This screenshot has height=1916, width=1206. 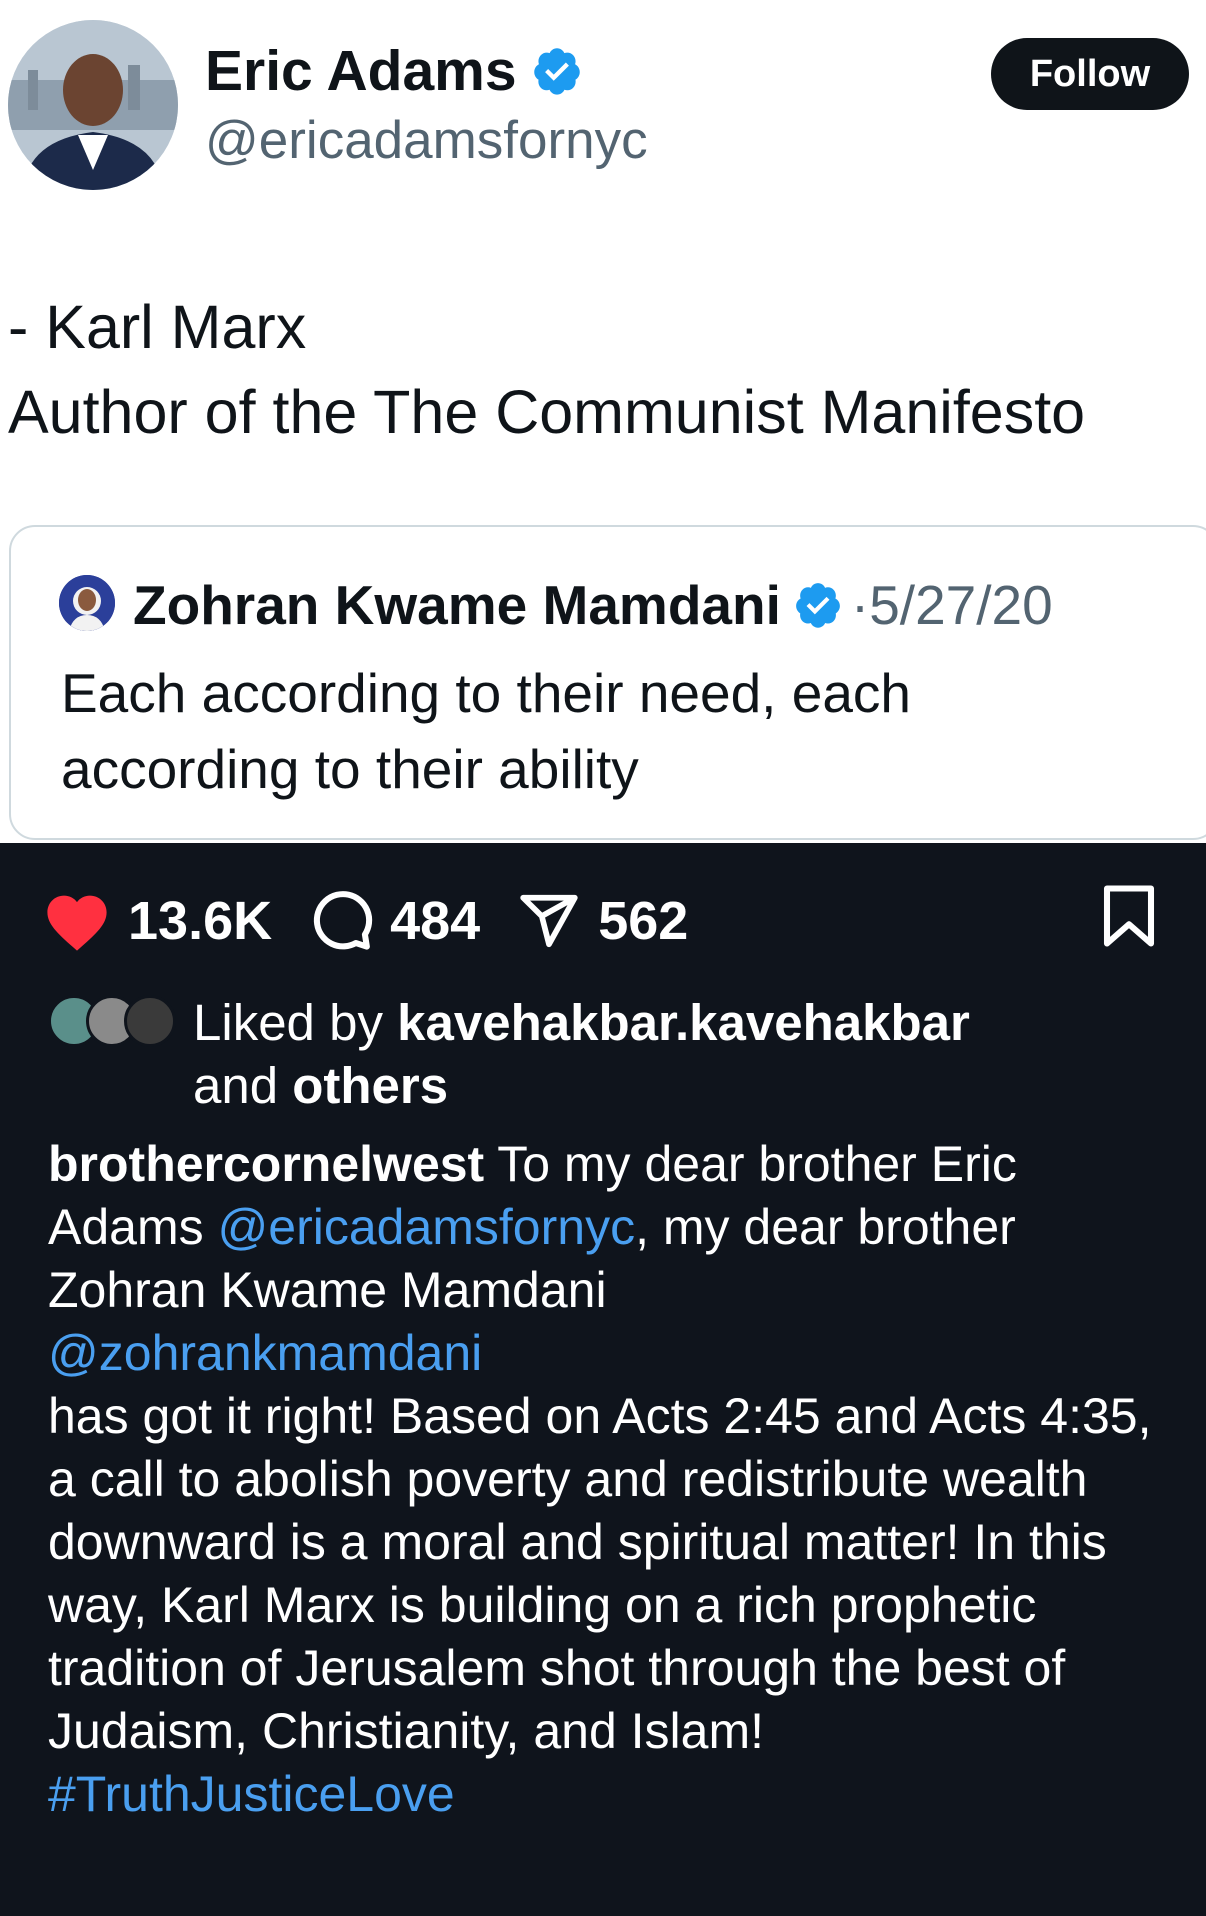 What do you see at coordinates (93, 105) in the screenshot?
I see `author-avatar` at bounding box center [93, 105].